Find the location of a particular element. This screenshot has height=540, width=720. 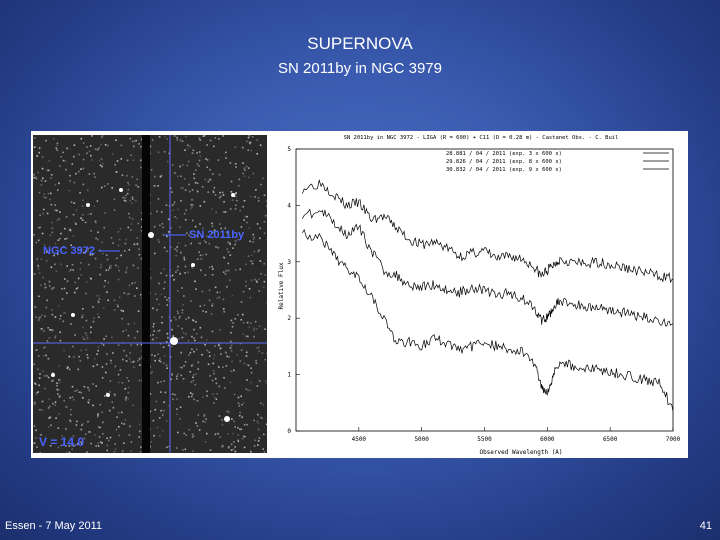

star-point is located at coordinates (227, 419).